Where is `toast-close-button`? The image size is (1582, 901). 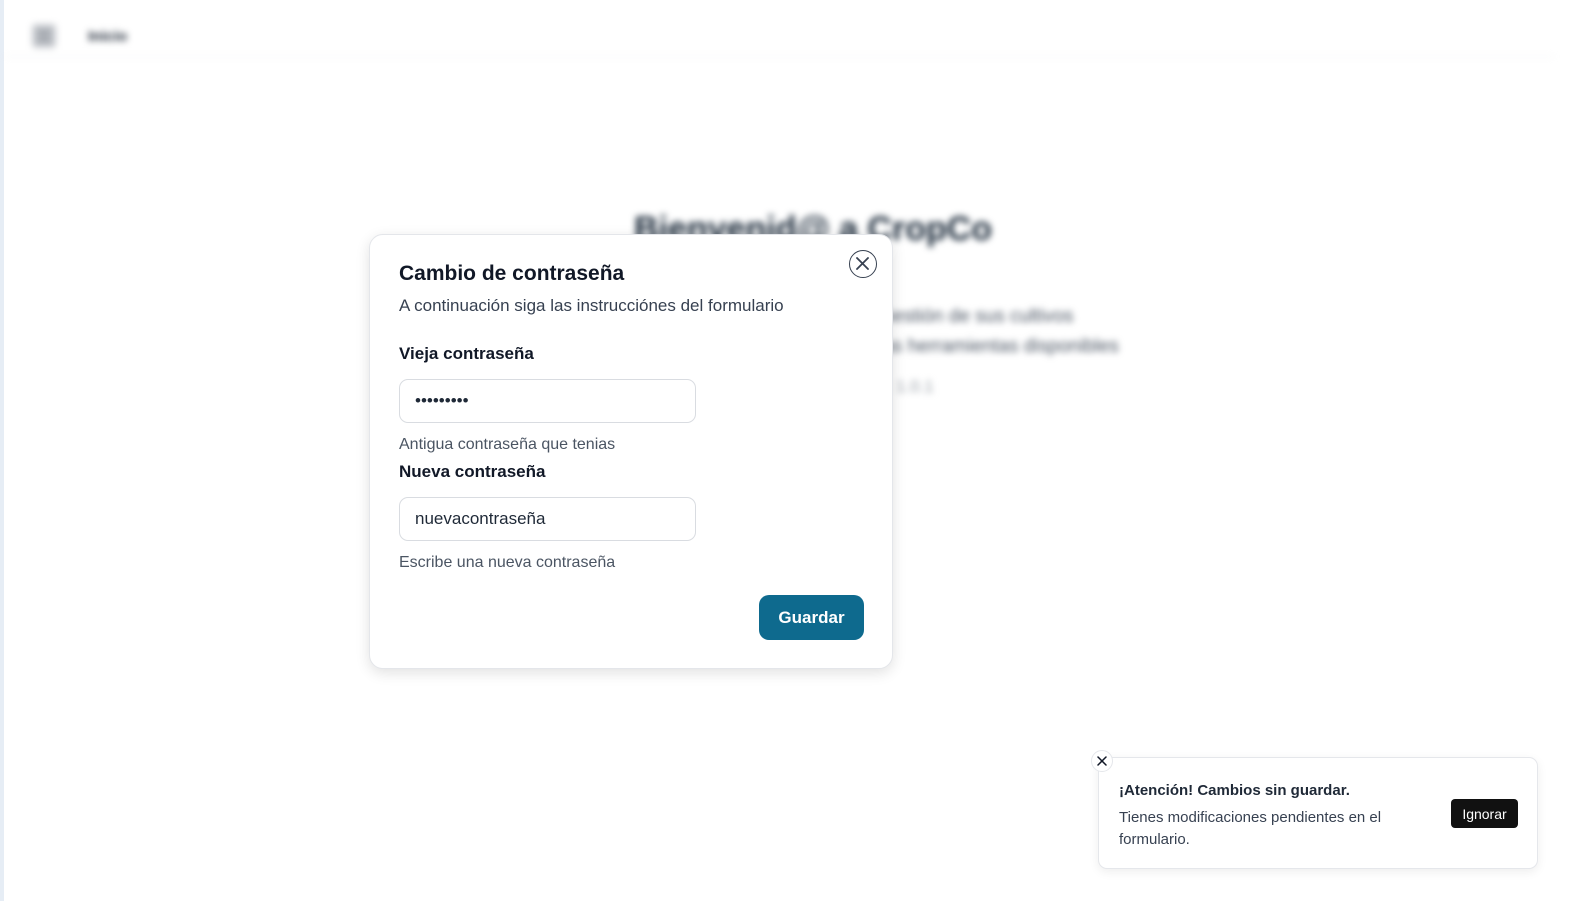
toast-close-button is located at coordinates (1102, 761).